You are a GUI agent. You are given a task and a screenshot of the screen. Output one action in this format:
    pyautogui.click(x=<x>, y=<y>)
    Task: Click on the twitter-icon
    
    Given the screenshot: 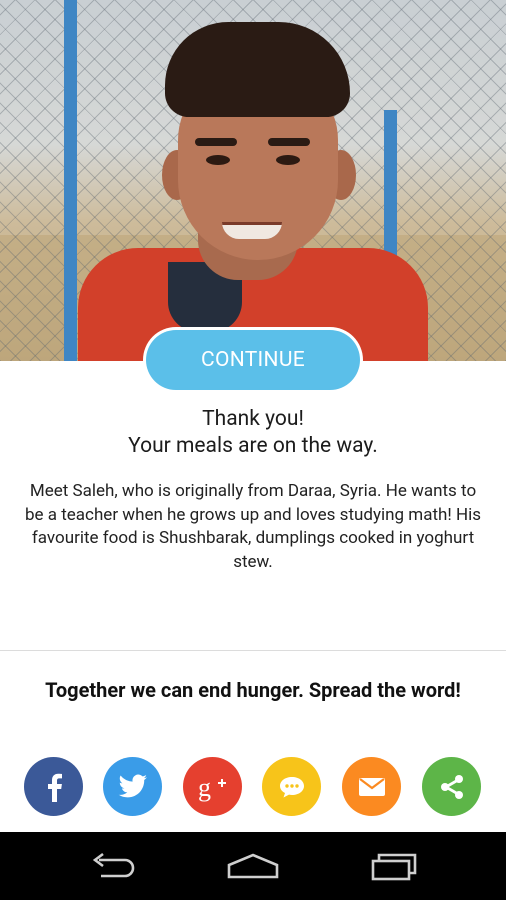 What is the action you would take?
    pyautogui.click(x=132, y=785)
    